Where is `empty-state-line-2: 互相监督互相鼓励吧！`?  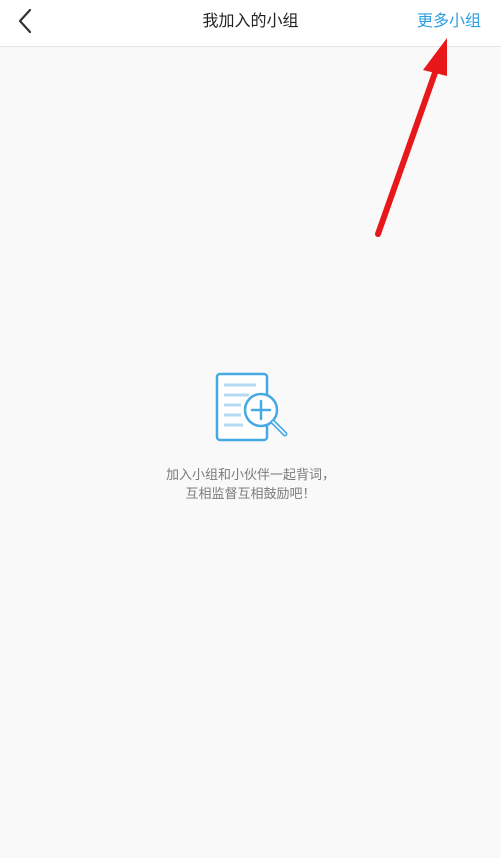 empty-state-line-2: 互相监督互相鼓励吧！ is located at coordinates (250, 494).